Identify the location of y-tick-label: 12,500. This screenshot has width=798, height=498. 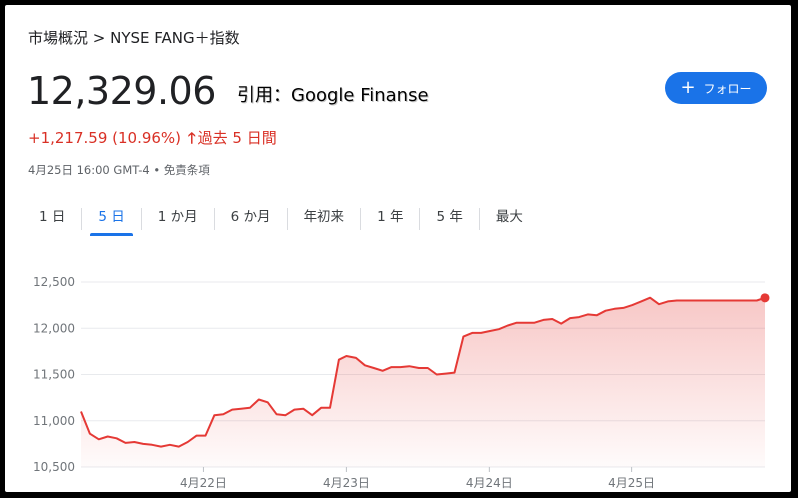
(54, 282).